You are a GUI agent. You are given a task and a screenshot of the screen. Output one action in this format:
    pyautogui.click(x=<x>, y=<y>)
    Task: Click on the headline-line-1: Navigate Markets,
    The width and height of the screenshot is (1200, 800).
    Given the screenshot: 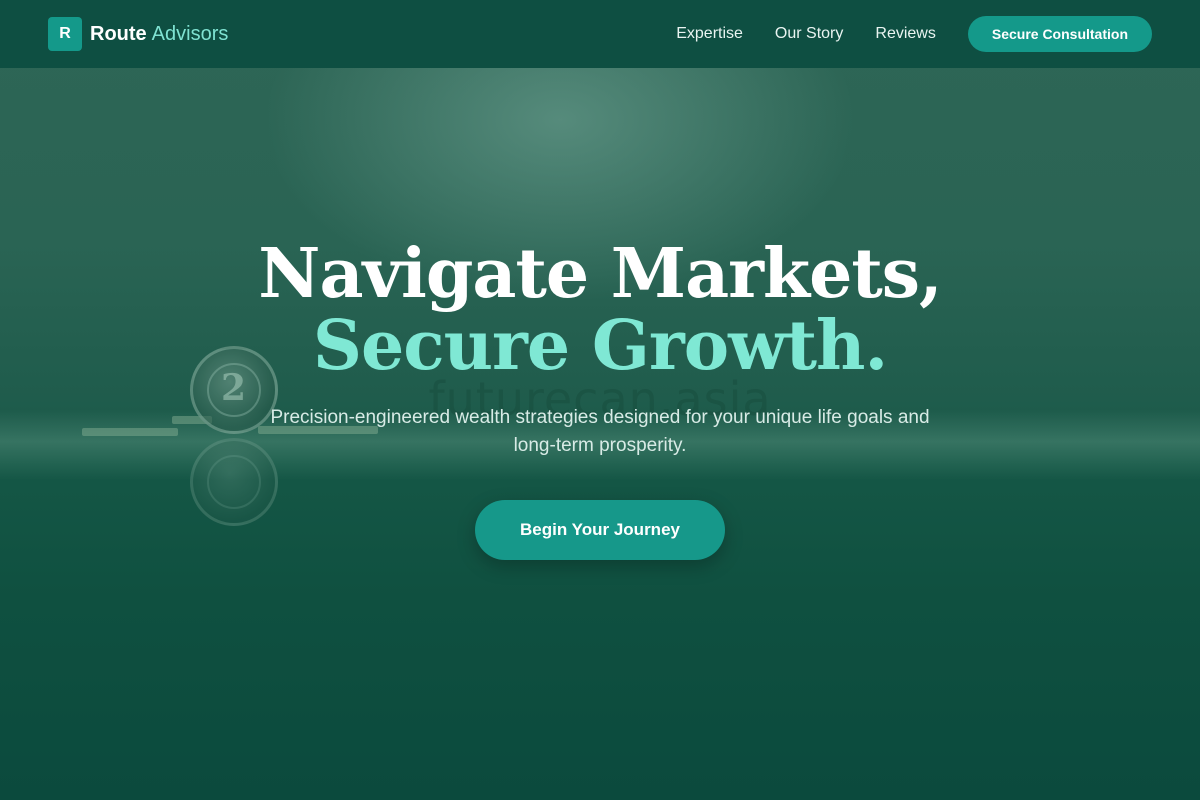 What is the action you would take?
    pyautogui.click(x=600, y=274)
    